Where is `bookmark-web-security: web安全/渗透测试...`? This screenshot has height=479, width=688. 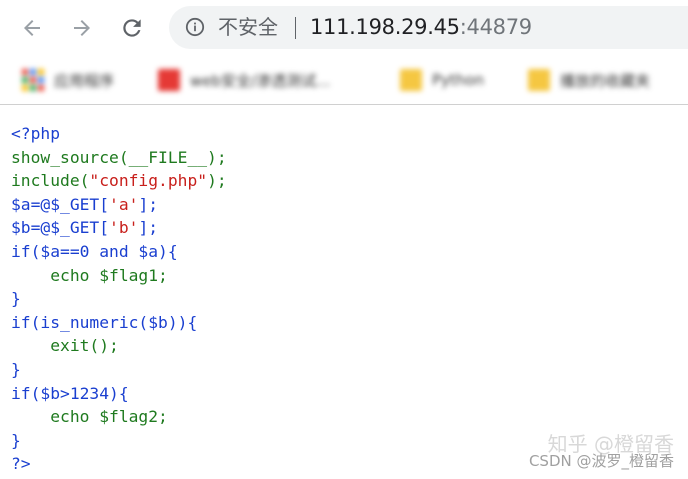 bookmark-web-security: web安全/渗透测试... is located at coordinates (244, 80).